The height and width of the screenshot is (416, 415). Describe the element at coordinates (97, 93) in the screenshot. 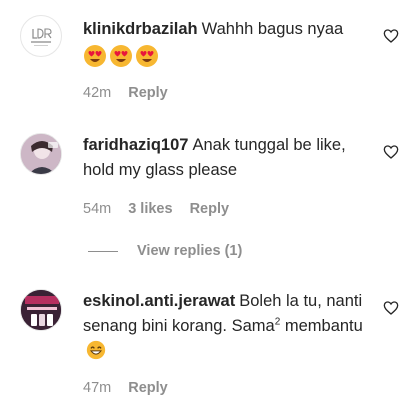

I see `comment-time: 42m` at that location.